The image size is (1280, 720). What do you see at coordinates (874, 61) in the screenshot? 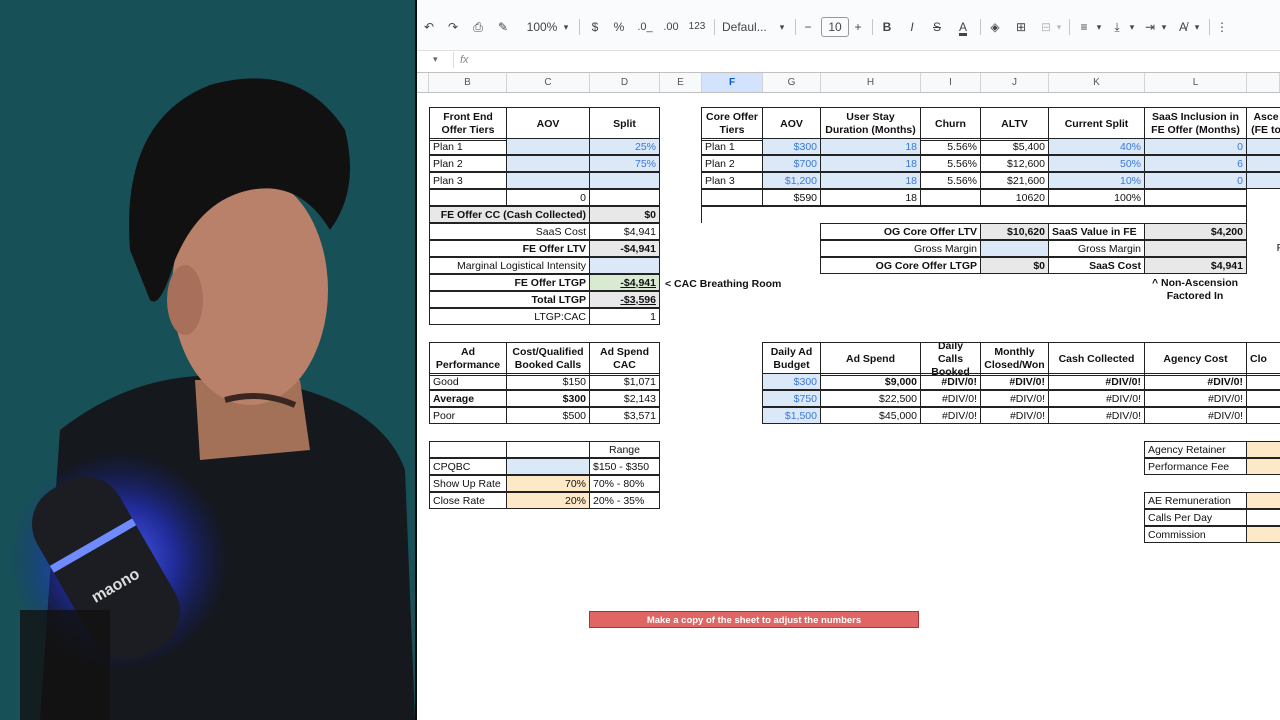
I see `formula-input` at bounding box center [874, 61].